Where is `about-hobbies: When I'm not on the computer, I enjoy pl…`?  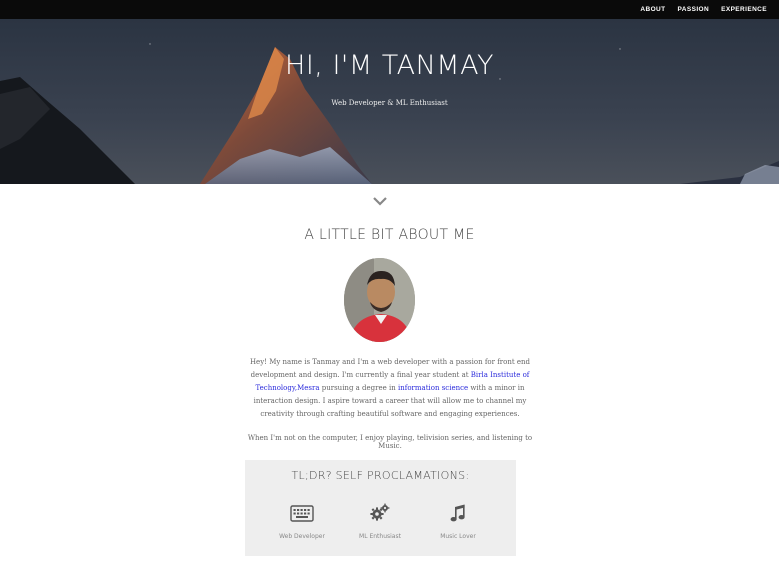
about-hobbies: When I'm not on the computer, I enjoy pl… is located at coordinates (390, 442).